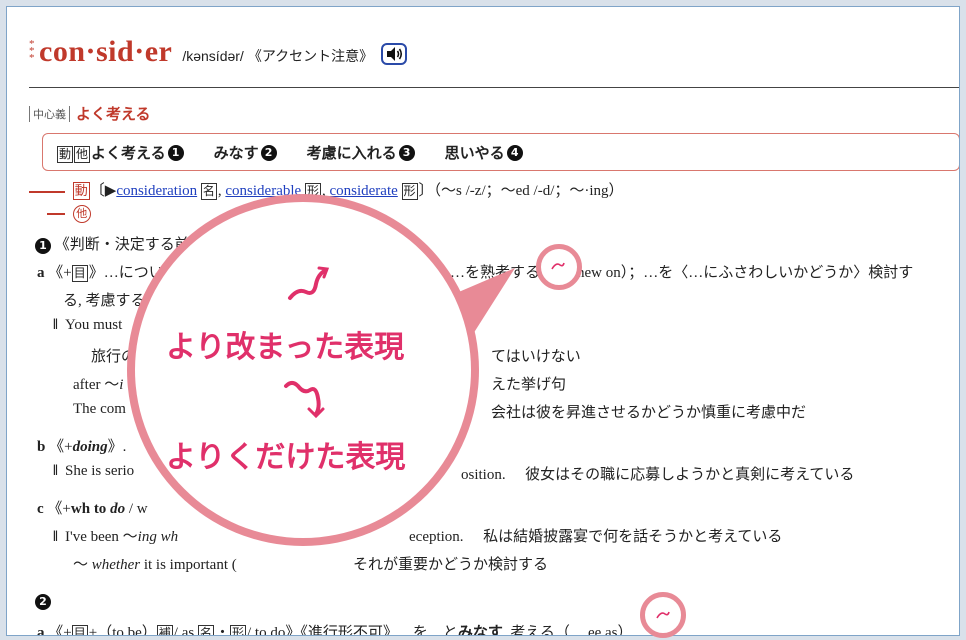  Describe the element at coordinates (529, 385) in the screenshot. I see `example-2-ja: えた挙げ句` at that location.